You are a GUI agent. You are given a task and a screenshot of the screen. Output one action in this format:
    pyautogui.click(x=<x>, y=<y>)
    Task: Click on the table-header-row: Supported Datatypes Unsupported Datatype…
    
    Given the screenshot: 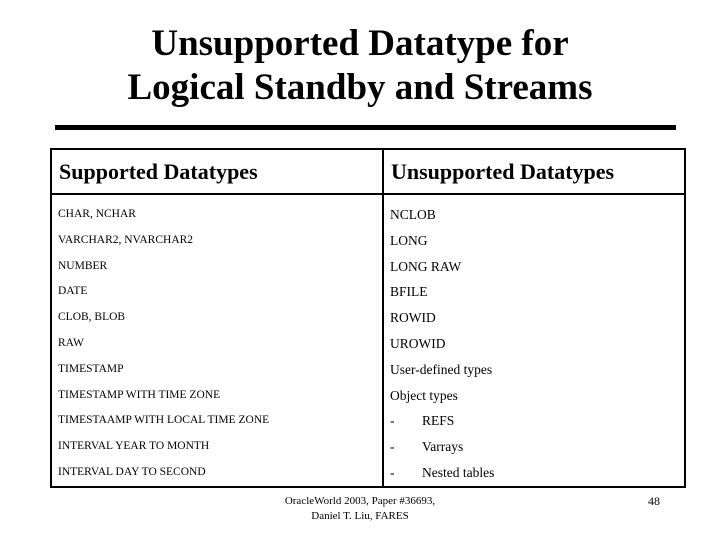 What is the action you would take?
    pyautogui.click(x=368, y=171)
    